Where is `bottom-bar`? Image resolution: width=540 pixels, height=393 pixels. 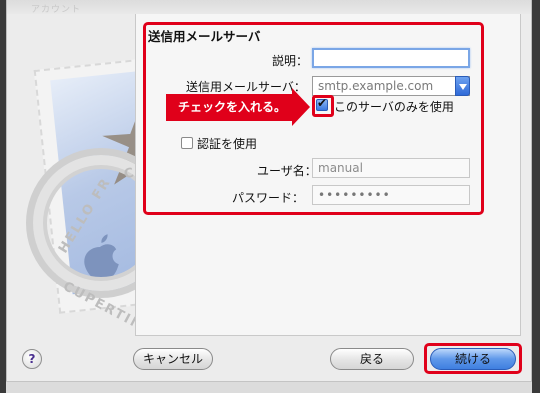 bottom-bar is located at coordinates (269, 387).